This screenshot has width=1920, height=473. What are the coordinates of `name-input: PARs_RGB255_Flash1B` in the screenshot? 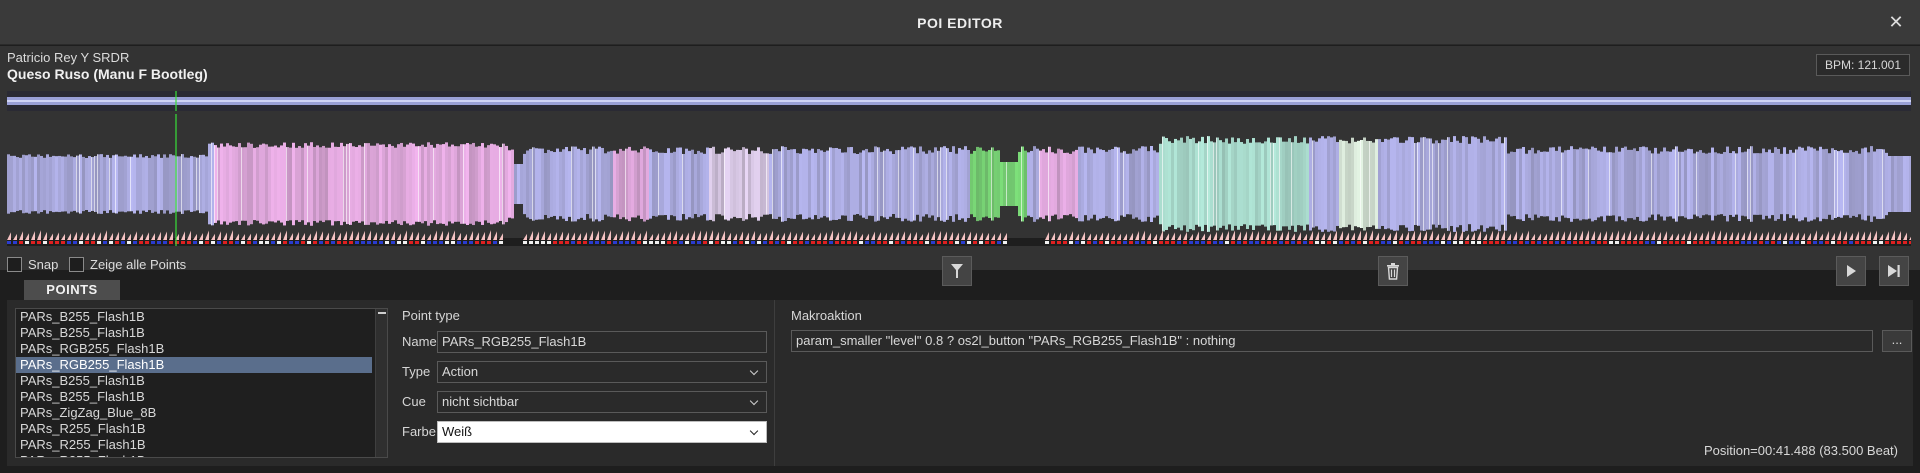 It's located at (602, 342).